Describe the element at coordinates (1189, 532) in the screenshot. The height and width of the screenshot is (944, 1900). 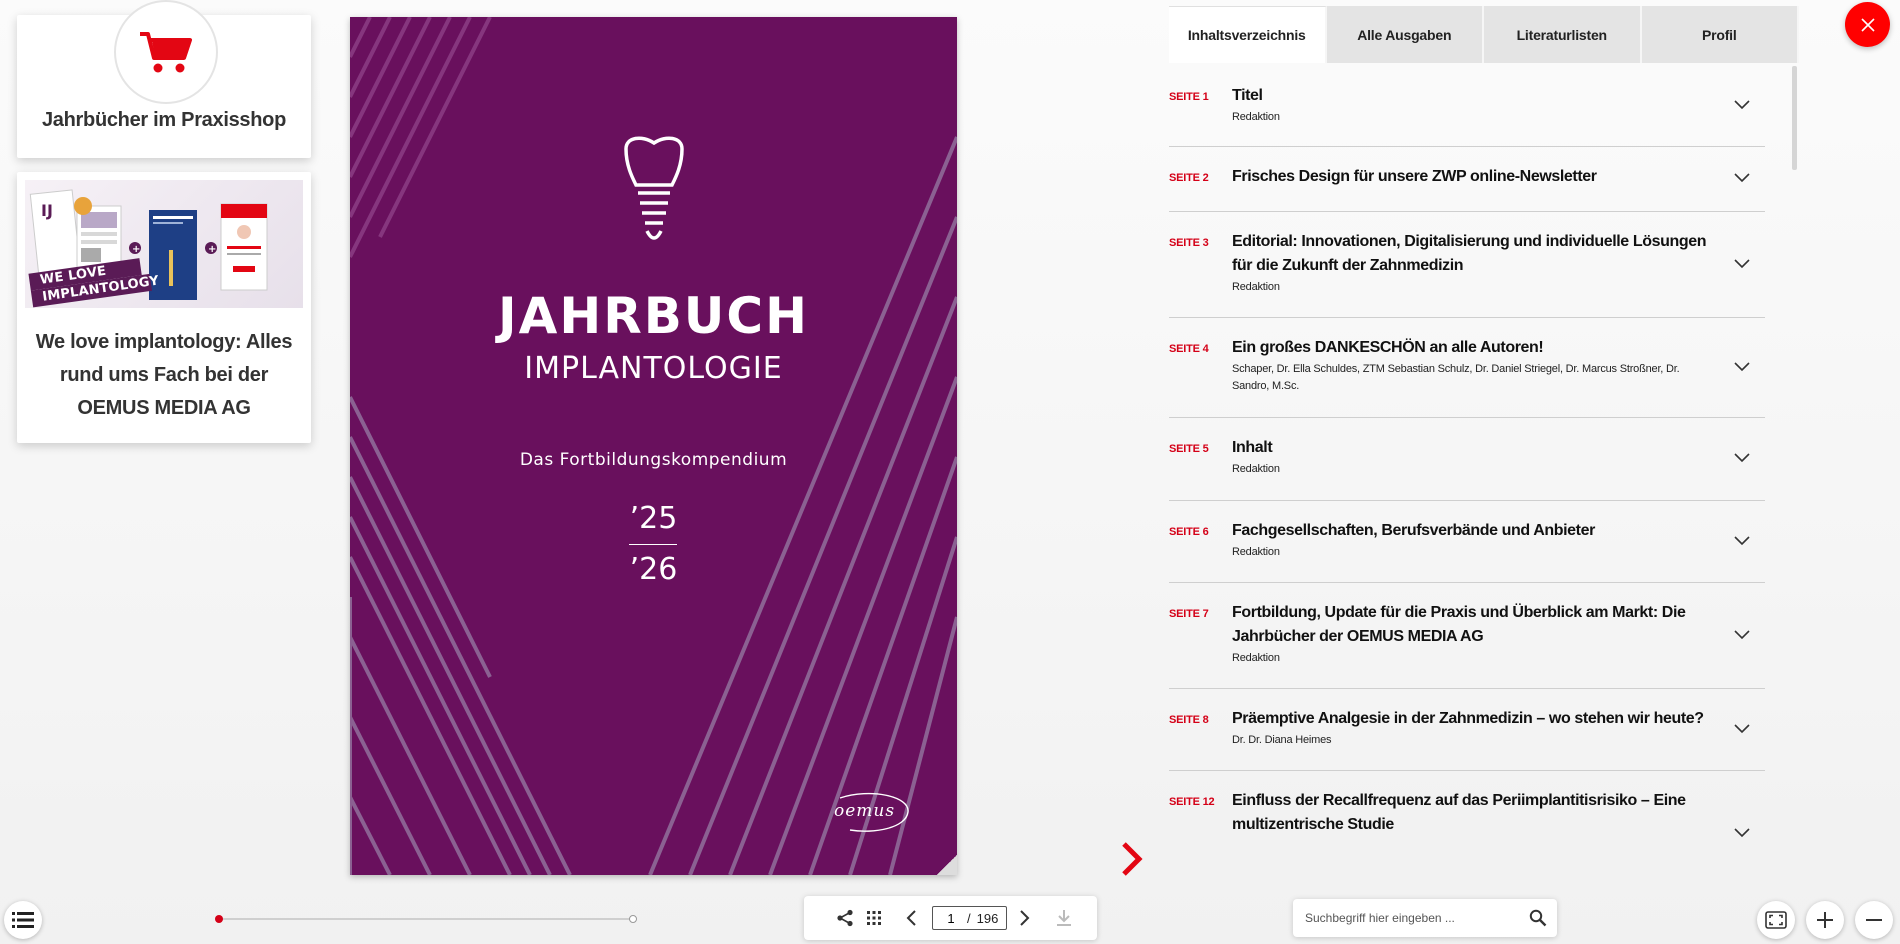
I see `toc-page-number: SEITE 6` at that location.